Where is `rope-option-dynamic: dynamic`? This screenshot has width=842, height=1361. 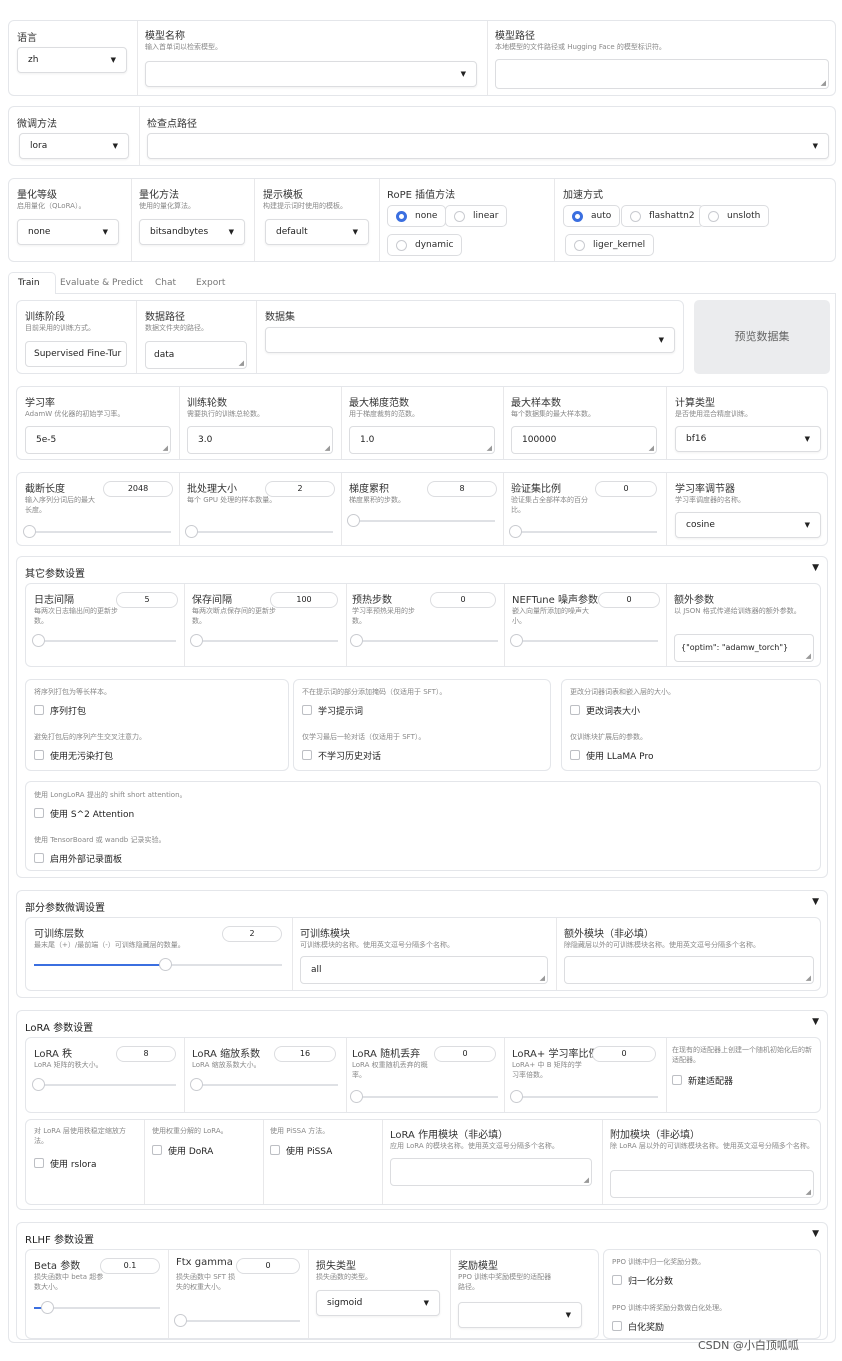 rope-option-dynamic: dynamic is located at coordinates (425, 245).